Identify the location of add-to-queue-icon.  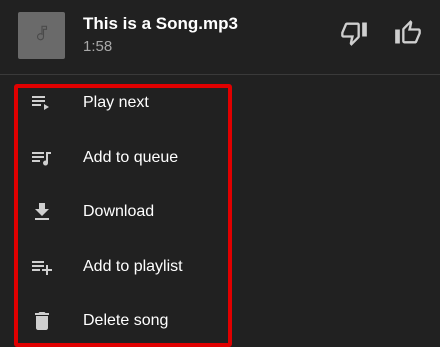
(42, 158).